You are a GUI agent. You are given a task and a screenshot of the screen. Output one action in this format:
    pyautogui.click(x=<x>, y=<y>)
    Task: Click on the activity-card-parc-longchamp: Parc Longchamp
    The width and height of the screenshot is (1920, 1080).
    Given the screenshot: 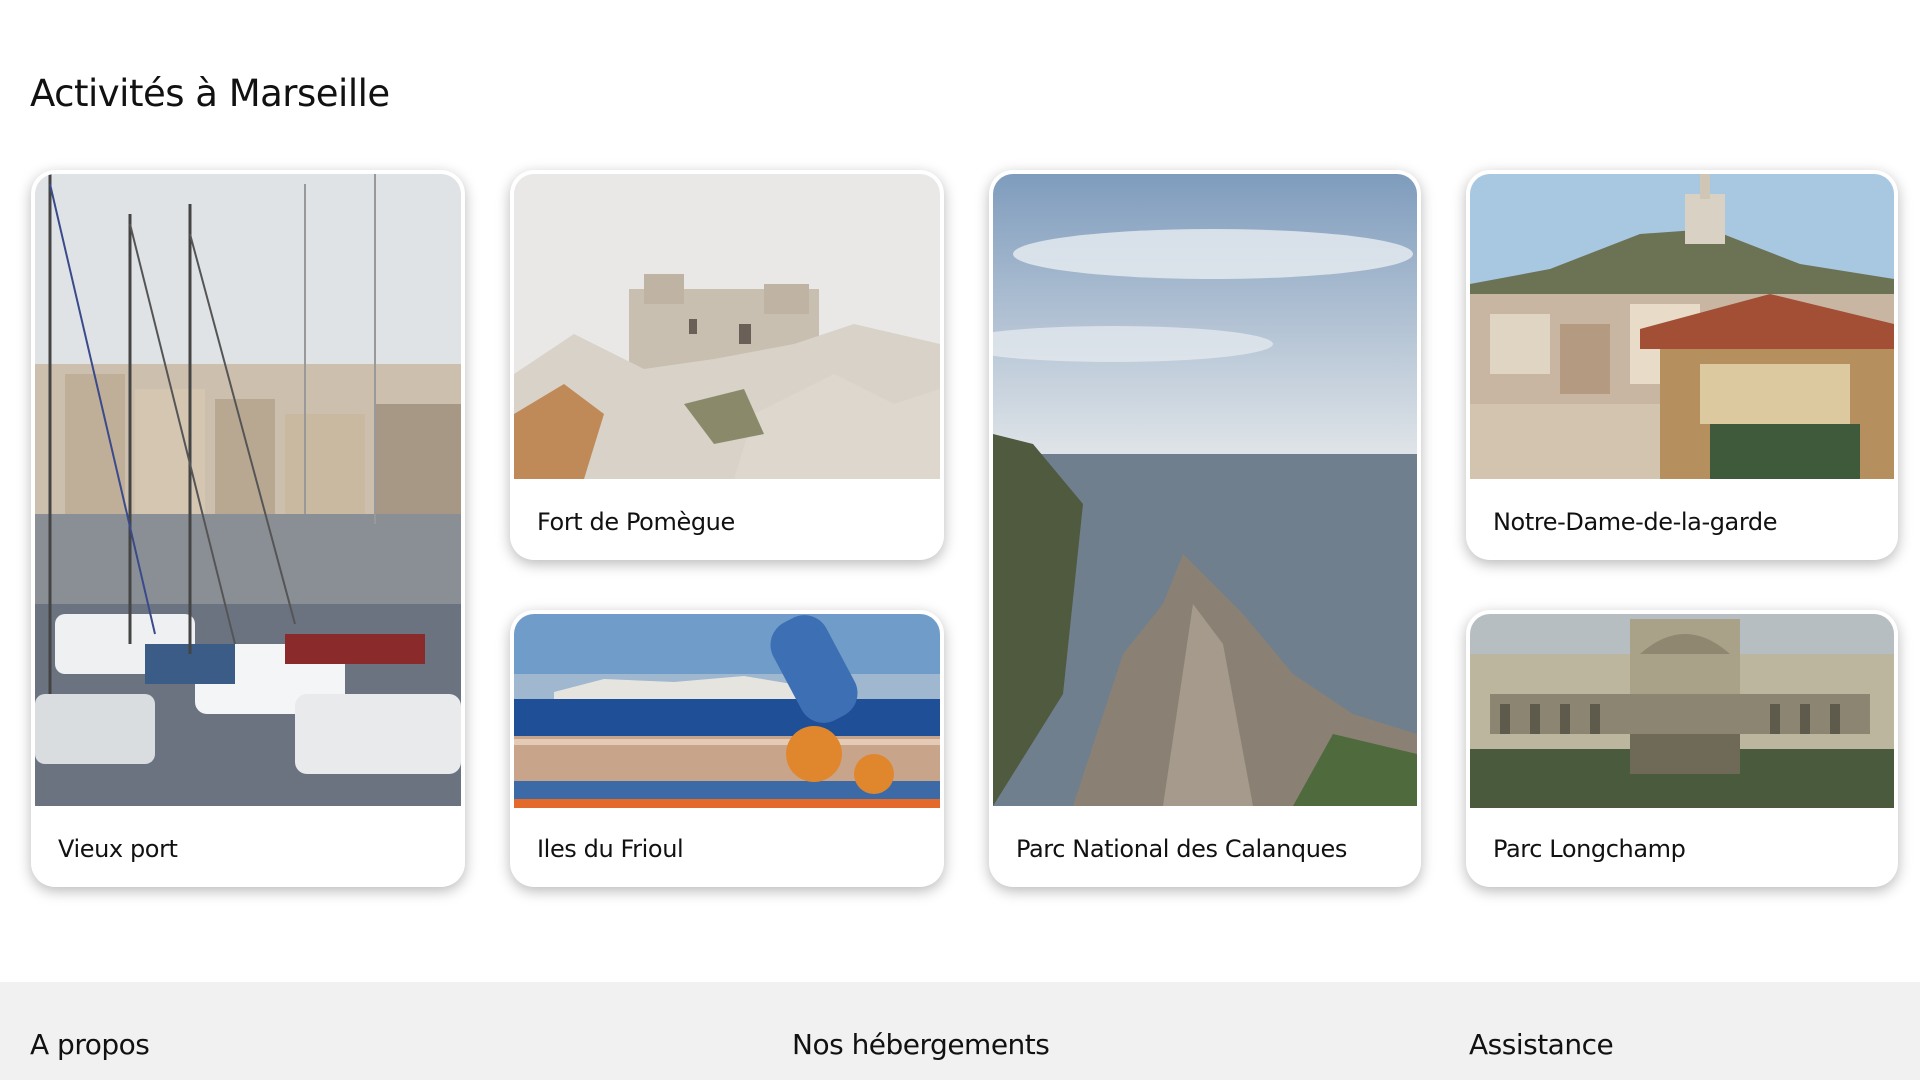 What is the action you would take?
    pyautogui.click(x=1682, y=748)
    